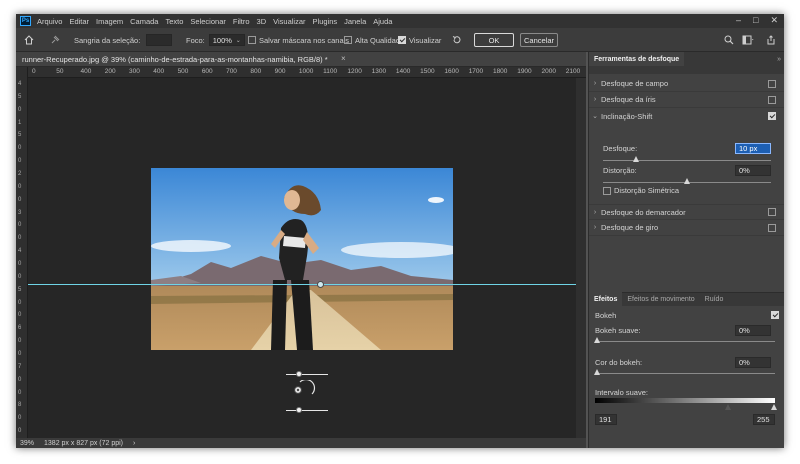 This screenshot has height=464, width=800. What do you see at coordinates (581, 258) in the screenshot?
I see `vertical-scrollbar` at bounding box center [581, 258].